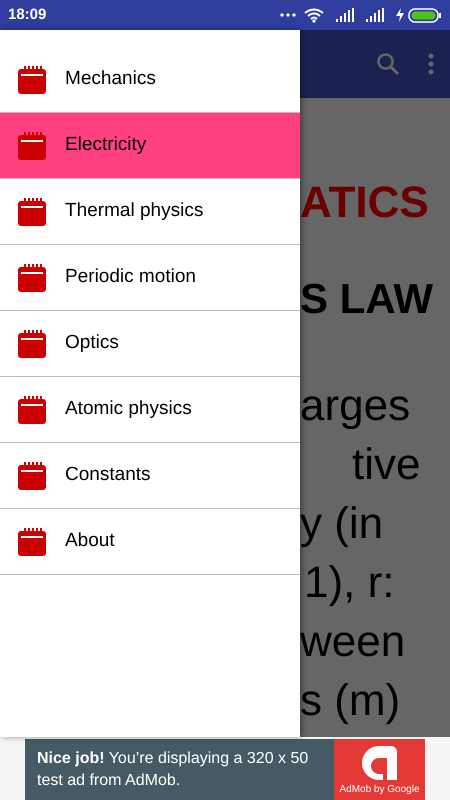  What do you see at coordinates (150, 476) in the screenshot?
I see `drawer-item: Constants` at bounding box center [150, 476].